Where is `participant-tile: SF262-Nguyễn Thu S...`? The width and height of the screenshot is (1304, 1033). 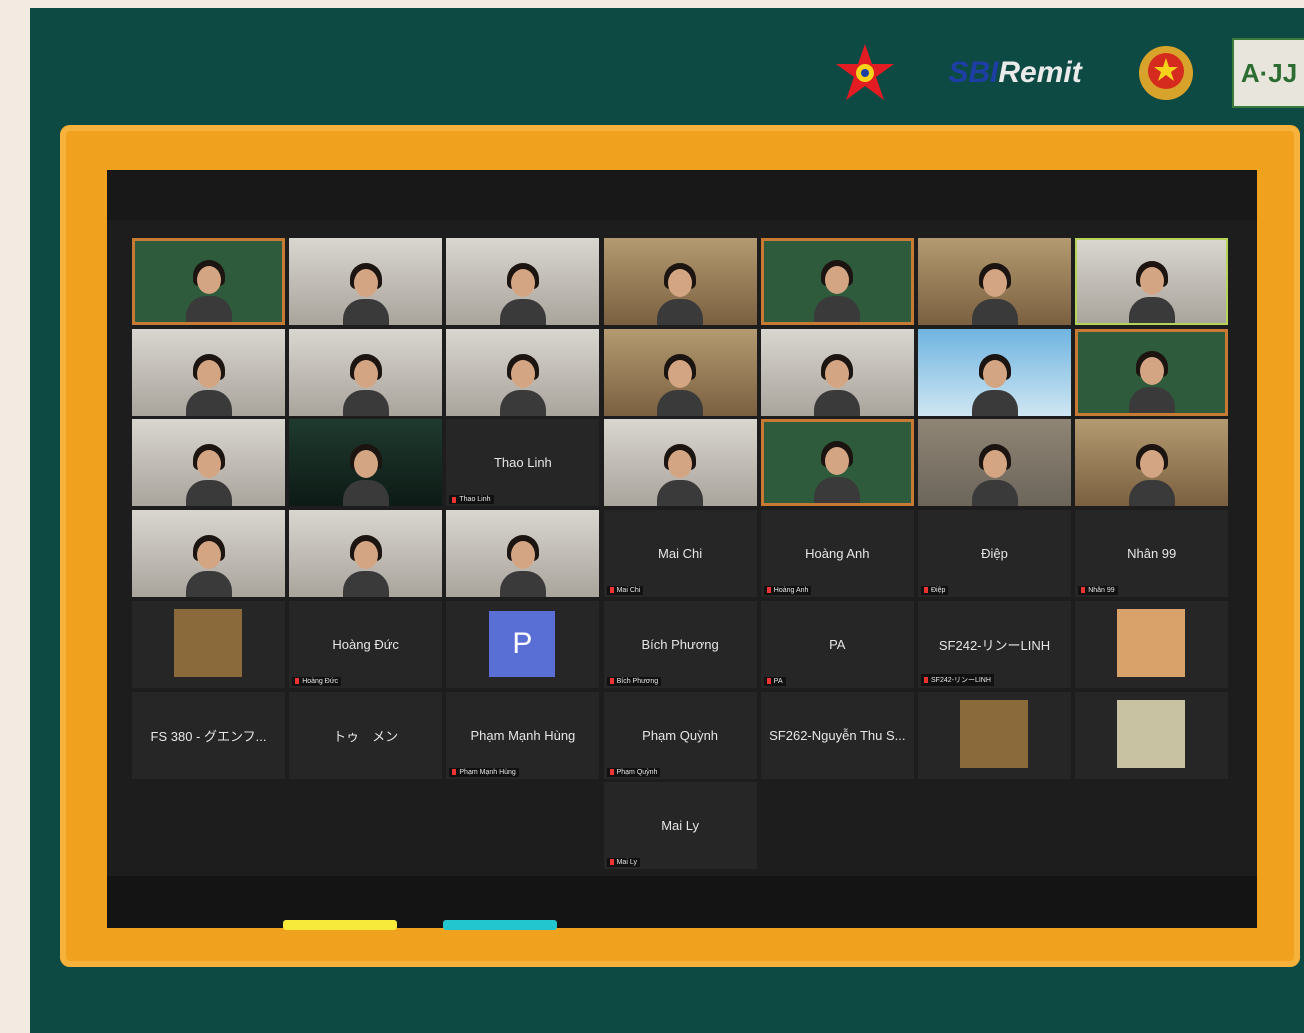 participant-tile: SF262-Nguyễn Thu S... is located at coordinates (837, 735).